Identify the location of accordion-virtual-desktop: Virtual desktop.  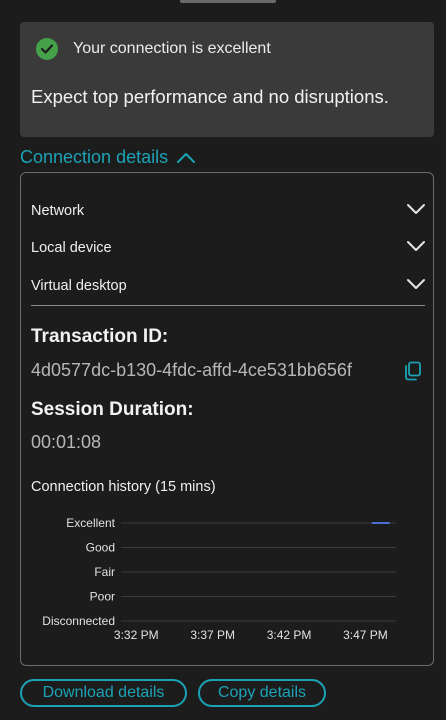
(228, 286).